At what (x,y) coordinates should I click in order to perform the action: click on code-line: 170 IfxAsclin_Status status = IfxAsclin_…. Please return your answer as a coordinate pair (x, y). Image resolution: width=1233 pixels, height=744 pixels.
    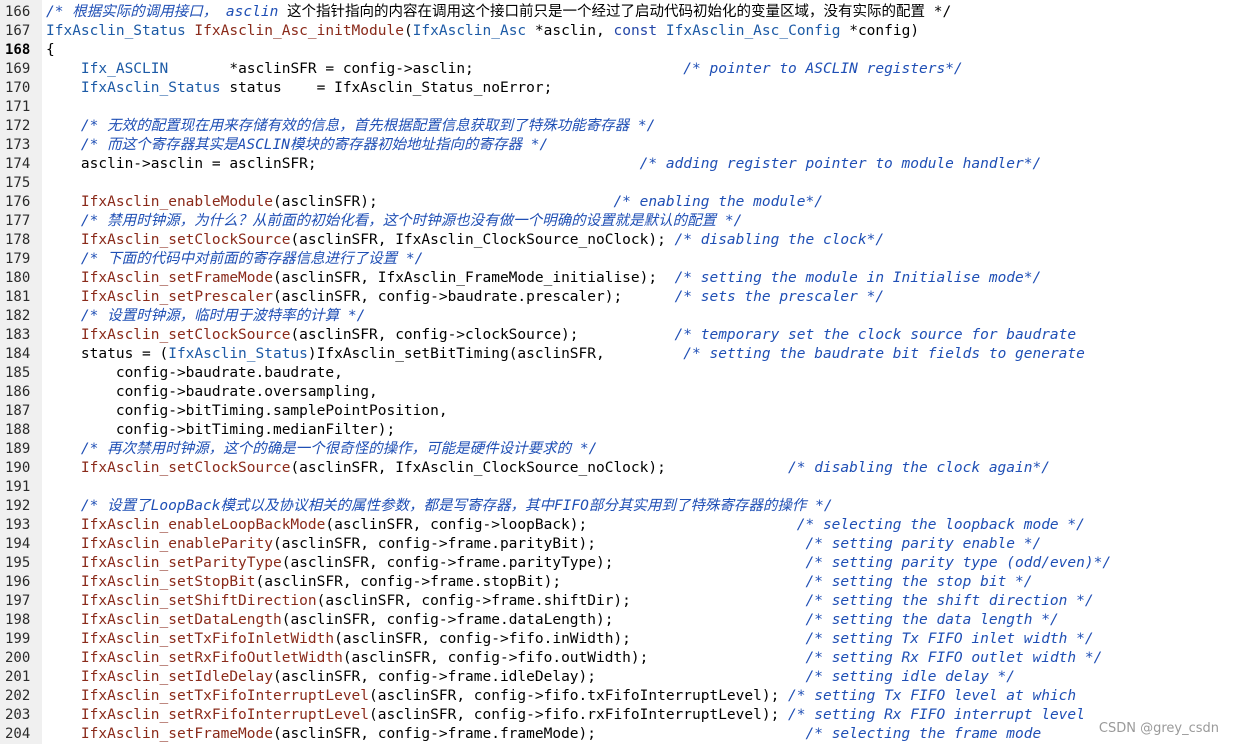
    Looking at the image, I should click on (616, 88).